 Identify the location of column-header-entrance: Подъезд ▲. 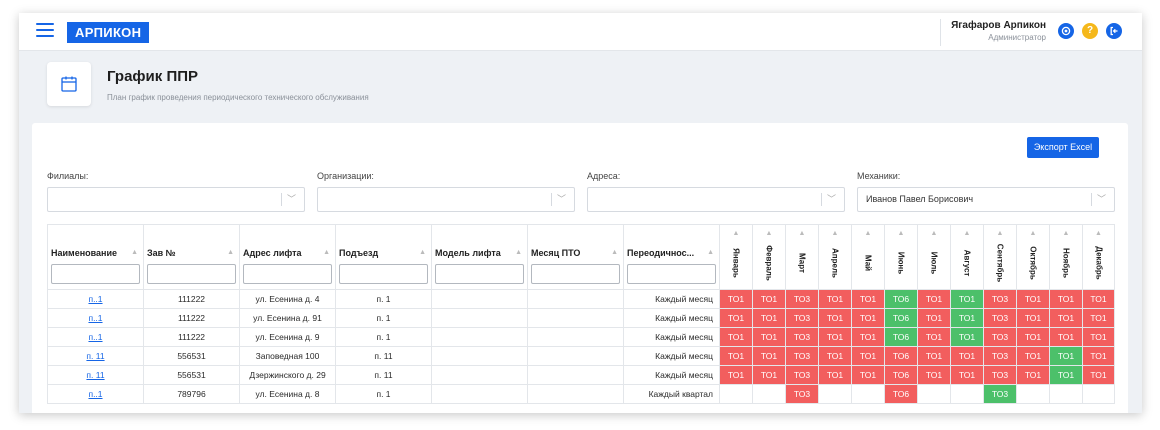
(383, 257).